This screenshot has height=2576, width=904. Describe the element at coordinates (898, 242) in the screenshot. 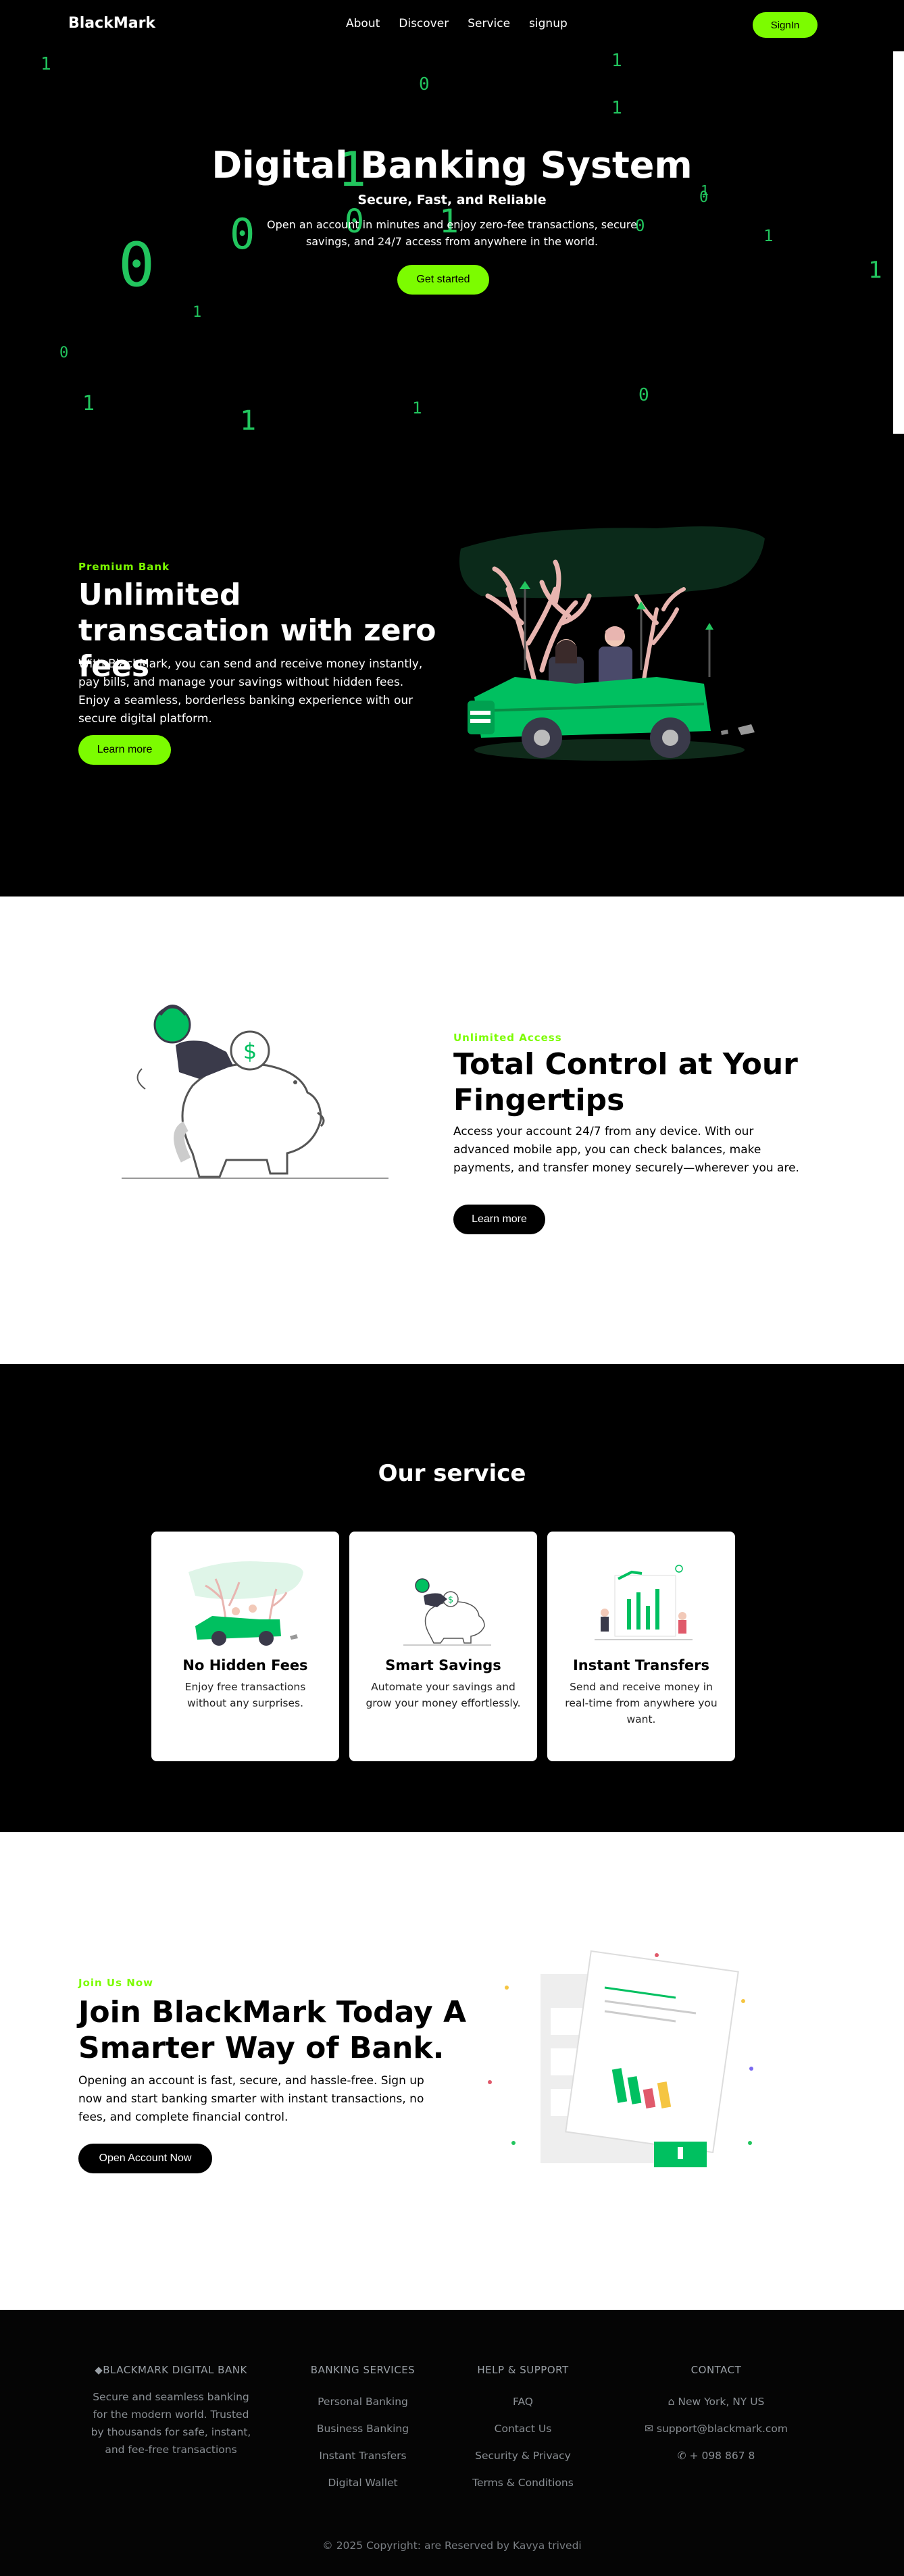

I see `hero-scrollbar-track` at that location.